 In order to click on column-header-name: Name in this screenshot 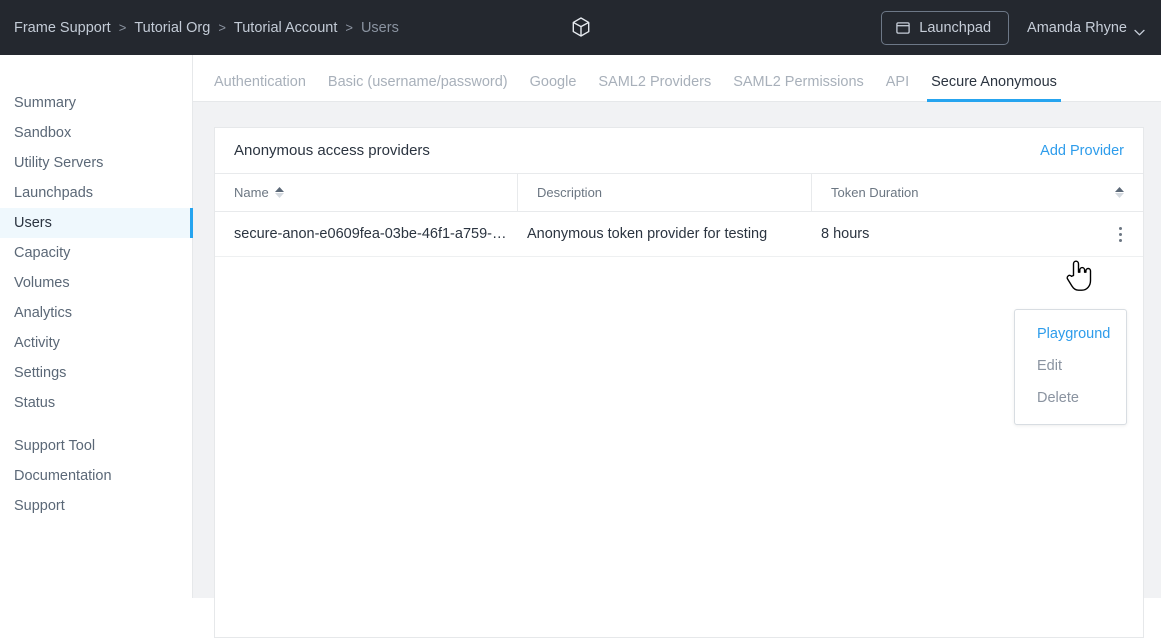, I will do `click(366, 192)`.